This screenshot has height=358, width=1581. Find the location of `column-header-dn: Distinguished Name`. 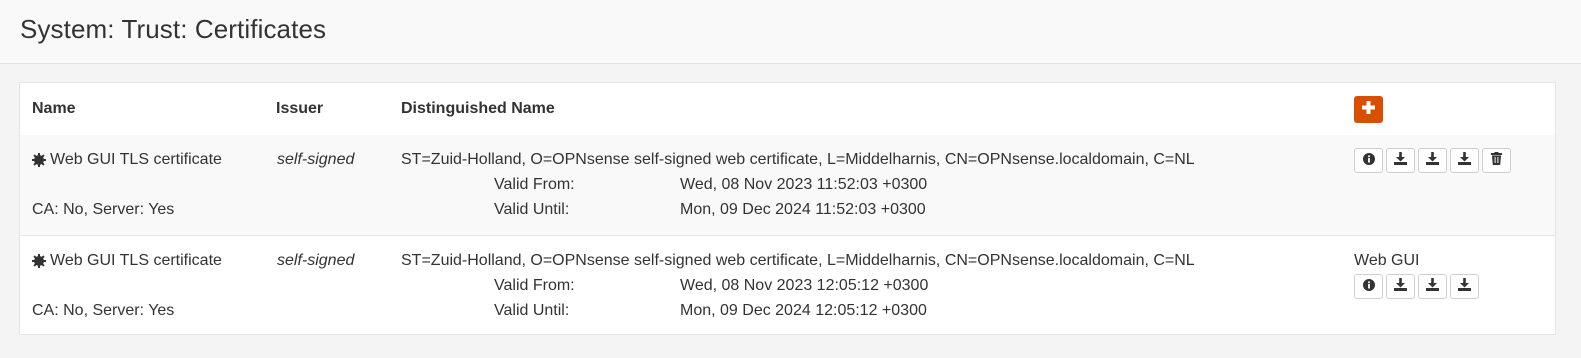

column-header-dn: Distinguished Name is located at coordinates (478, 109).